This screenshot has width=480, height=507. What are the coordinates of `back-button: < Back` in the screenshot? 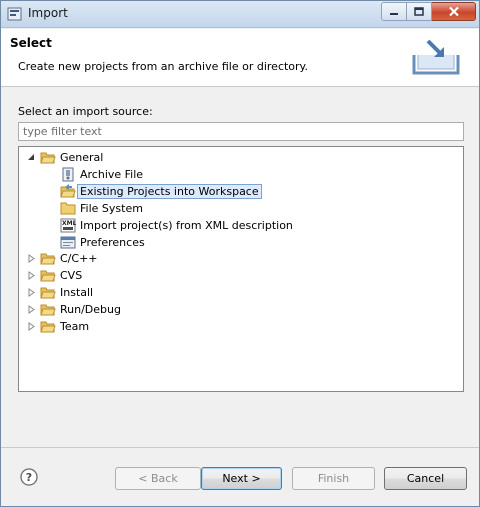 It's located at (158, 478).